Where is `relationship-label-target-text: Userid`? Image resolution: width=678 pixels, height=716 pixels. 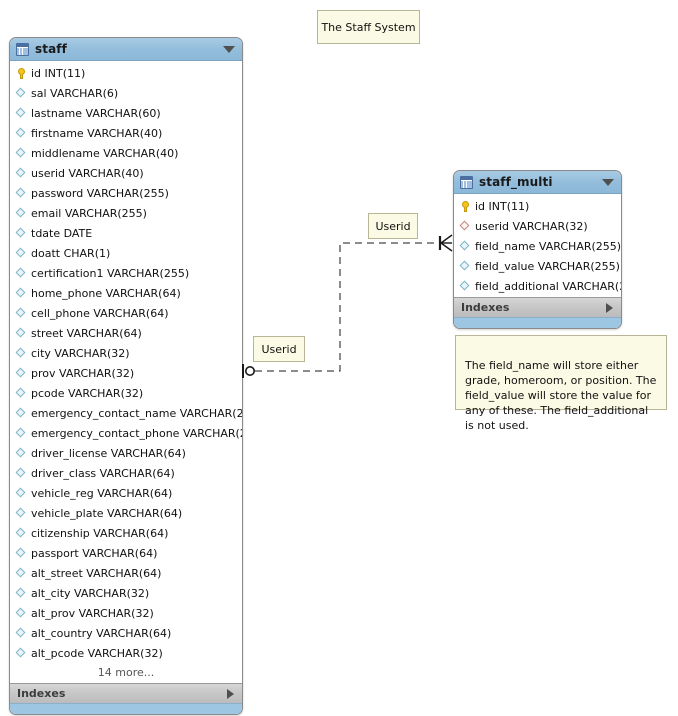 relationship-label-target-text: Userid is located at coordinates (393, 226).